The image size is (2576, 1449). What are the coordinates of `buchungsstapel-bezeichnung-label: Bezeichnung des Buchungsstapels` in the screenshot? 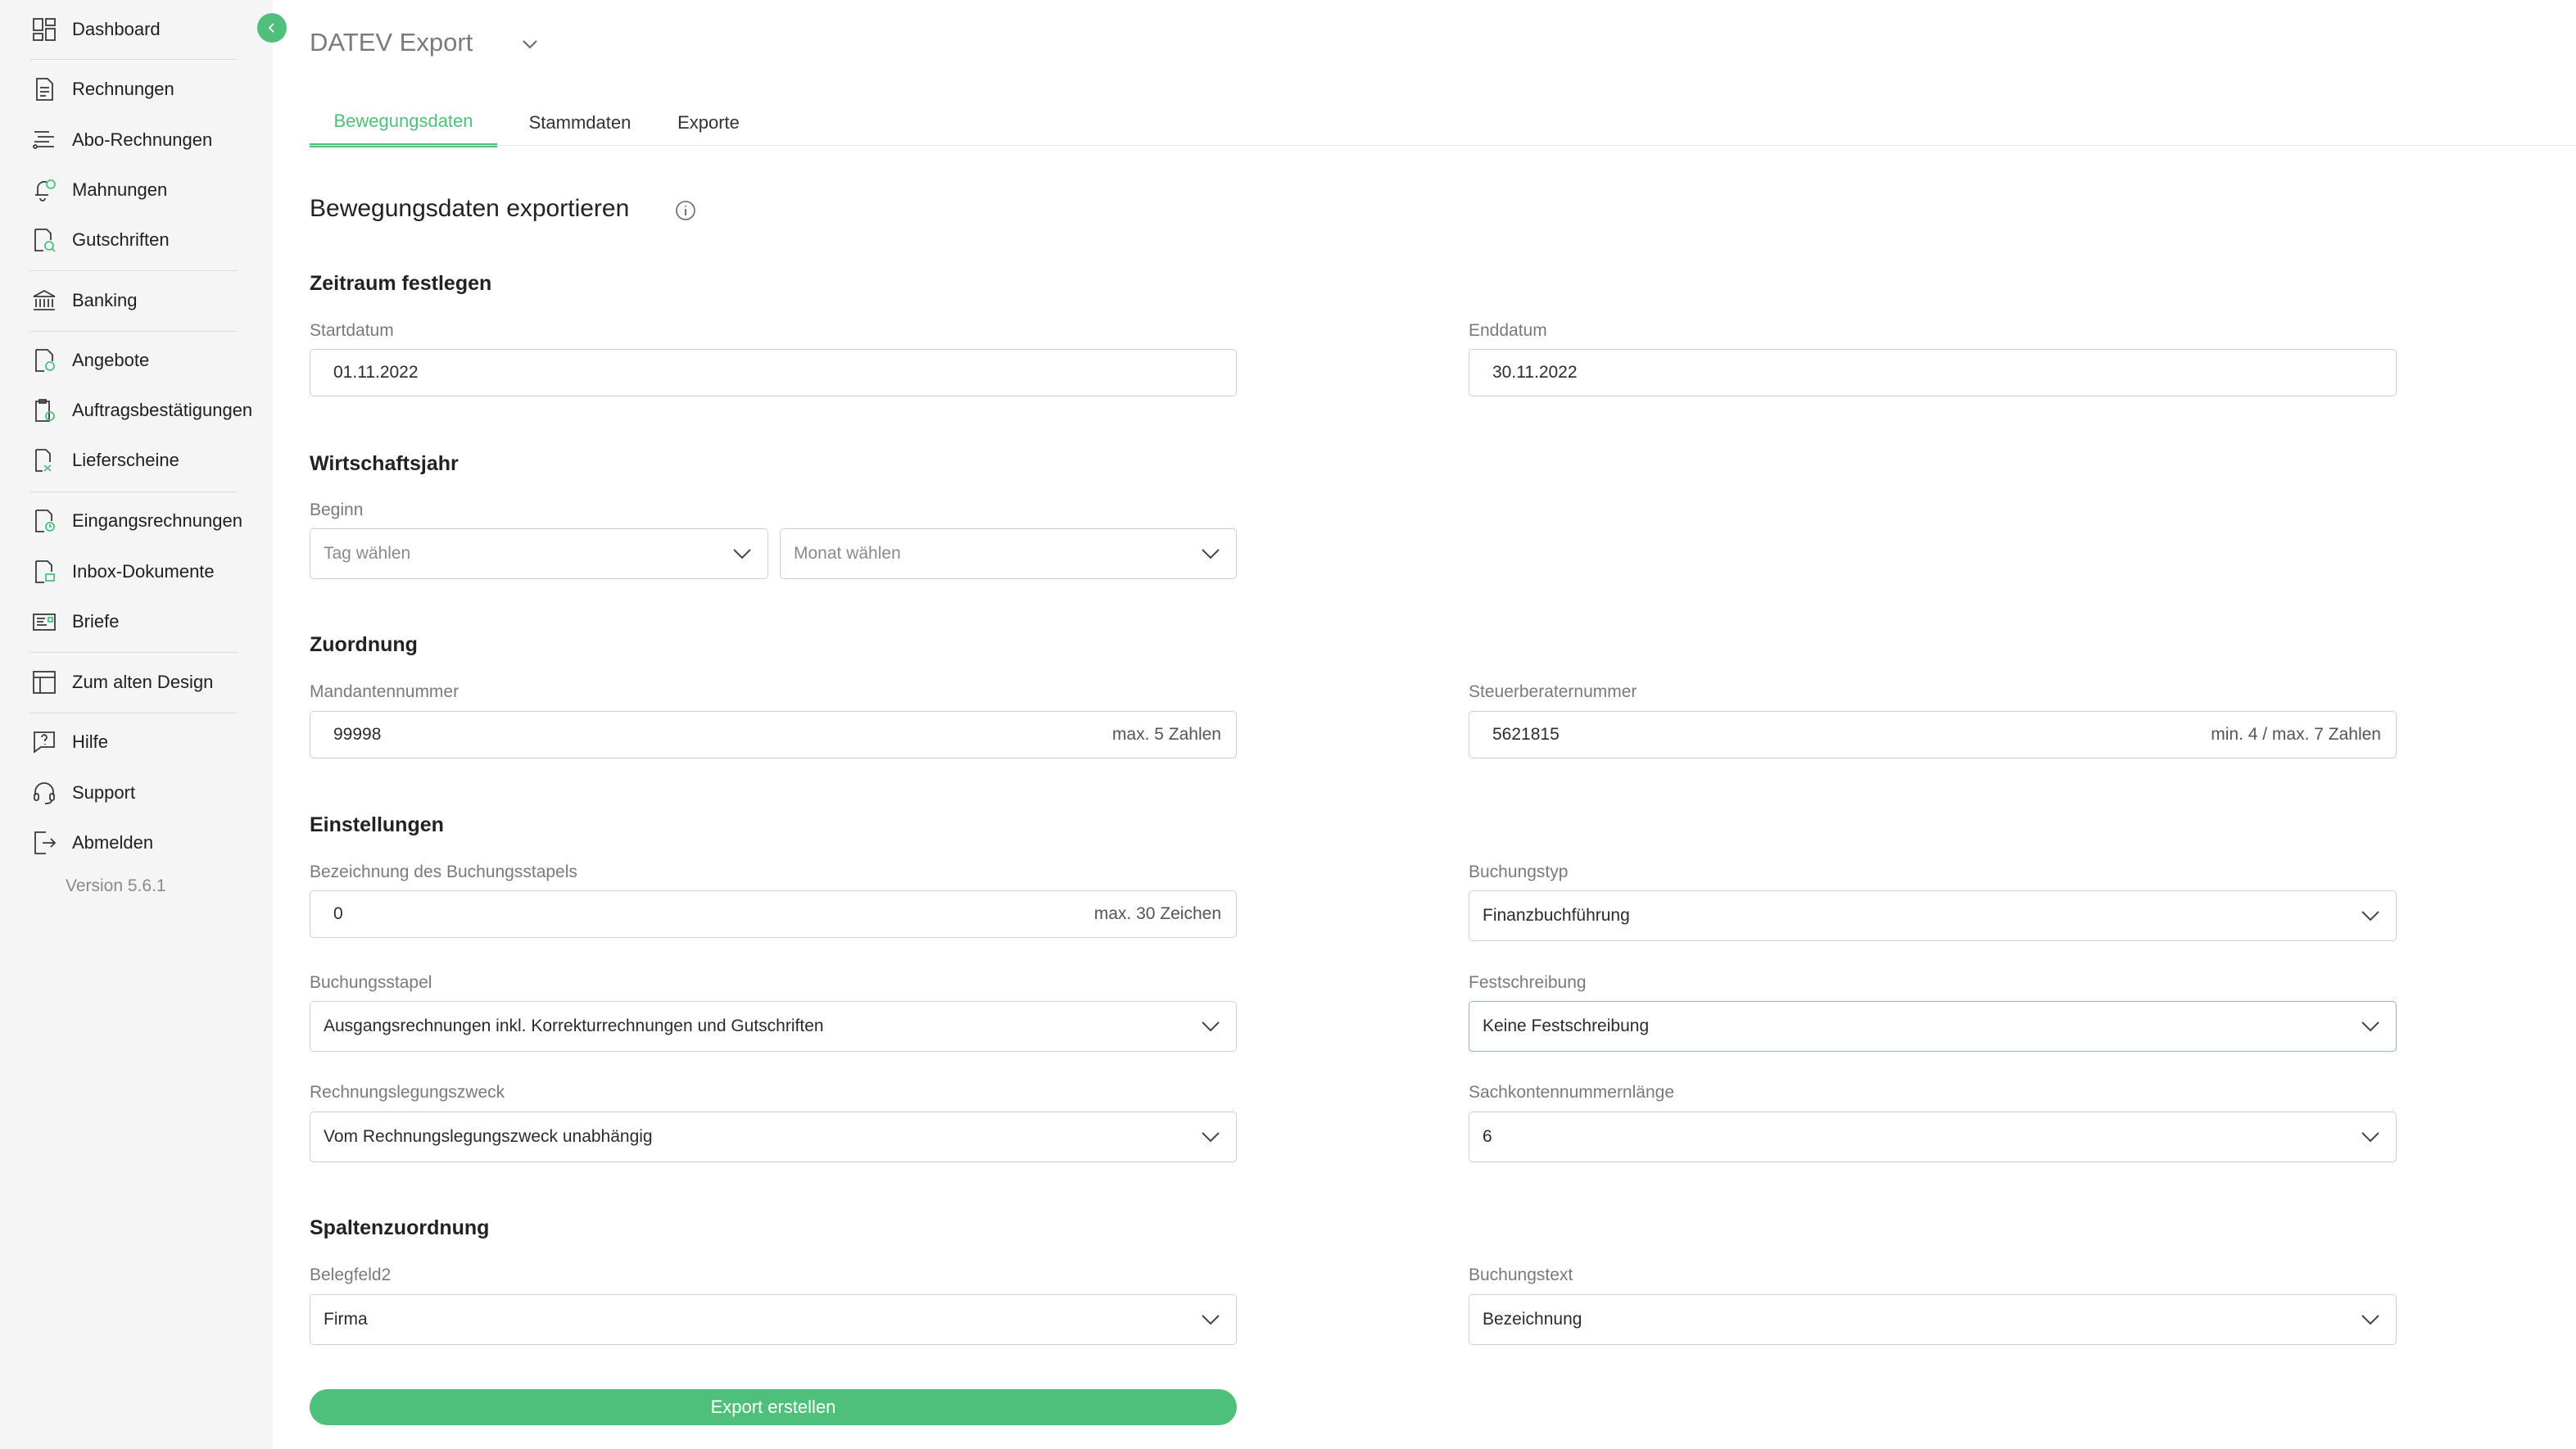 It's located at (443, 872).